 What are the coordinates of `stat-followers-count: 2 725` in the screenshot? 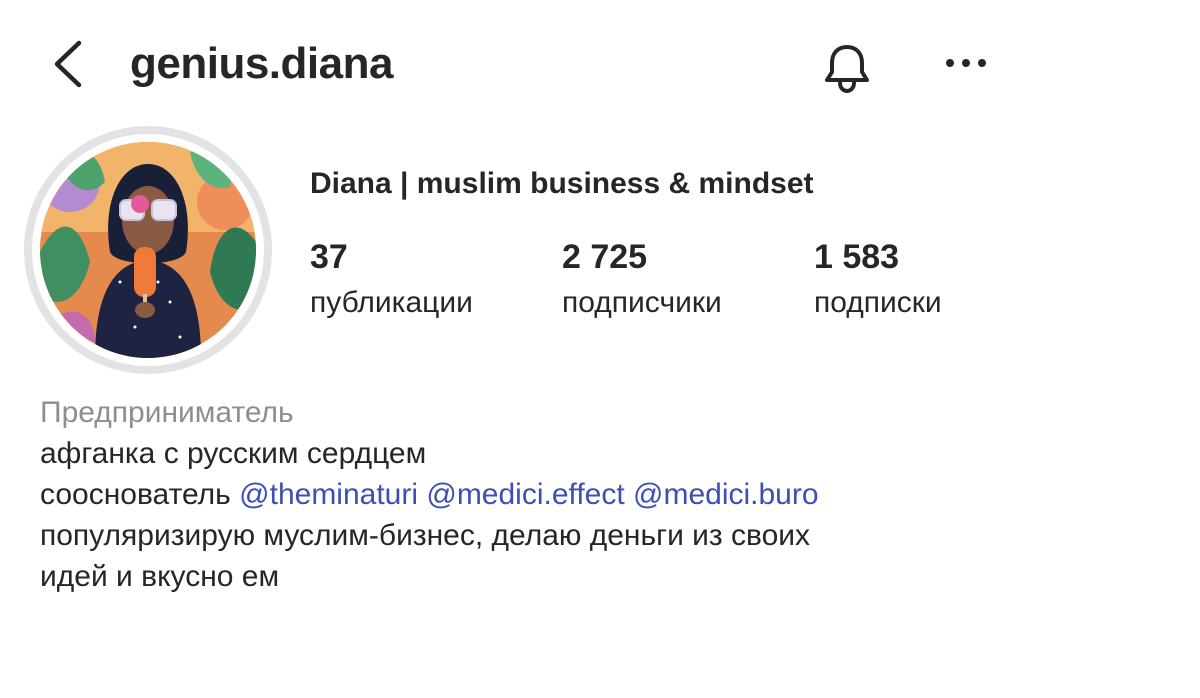 It's located at (605, 257).